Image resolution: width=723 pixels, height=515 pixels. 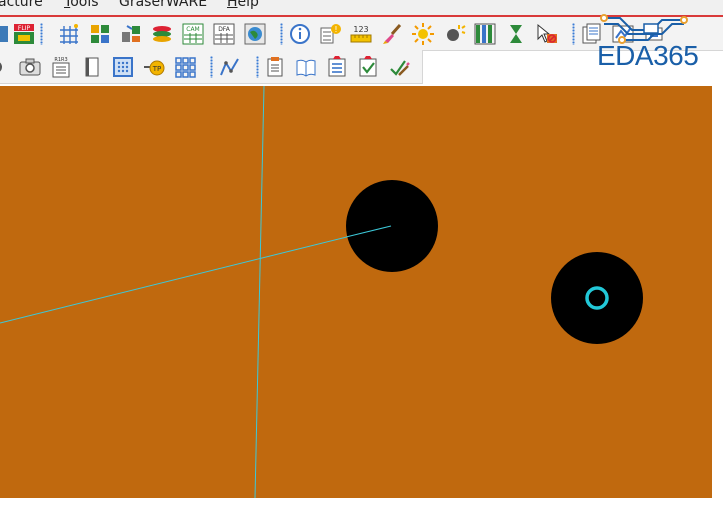 What do you see at coordinates (162, 34) in the screenshot?
I see `layer-stack-icon` at bounding box center [162, 34].